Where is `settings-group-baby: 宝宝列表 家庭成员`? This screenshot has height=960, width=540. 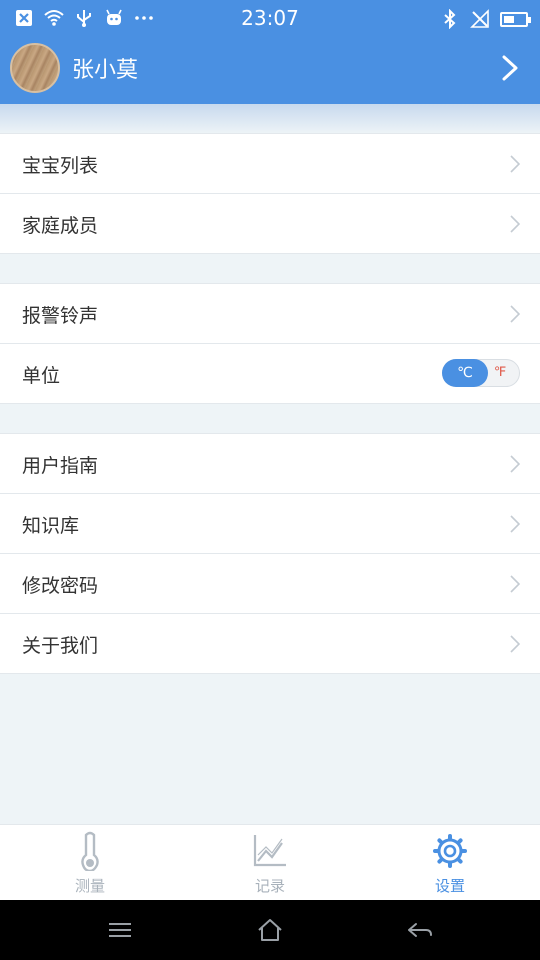
settings-group-baby: 宝宝列表 家庭成员 is located at coordinates (270, 193).